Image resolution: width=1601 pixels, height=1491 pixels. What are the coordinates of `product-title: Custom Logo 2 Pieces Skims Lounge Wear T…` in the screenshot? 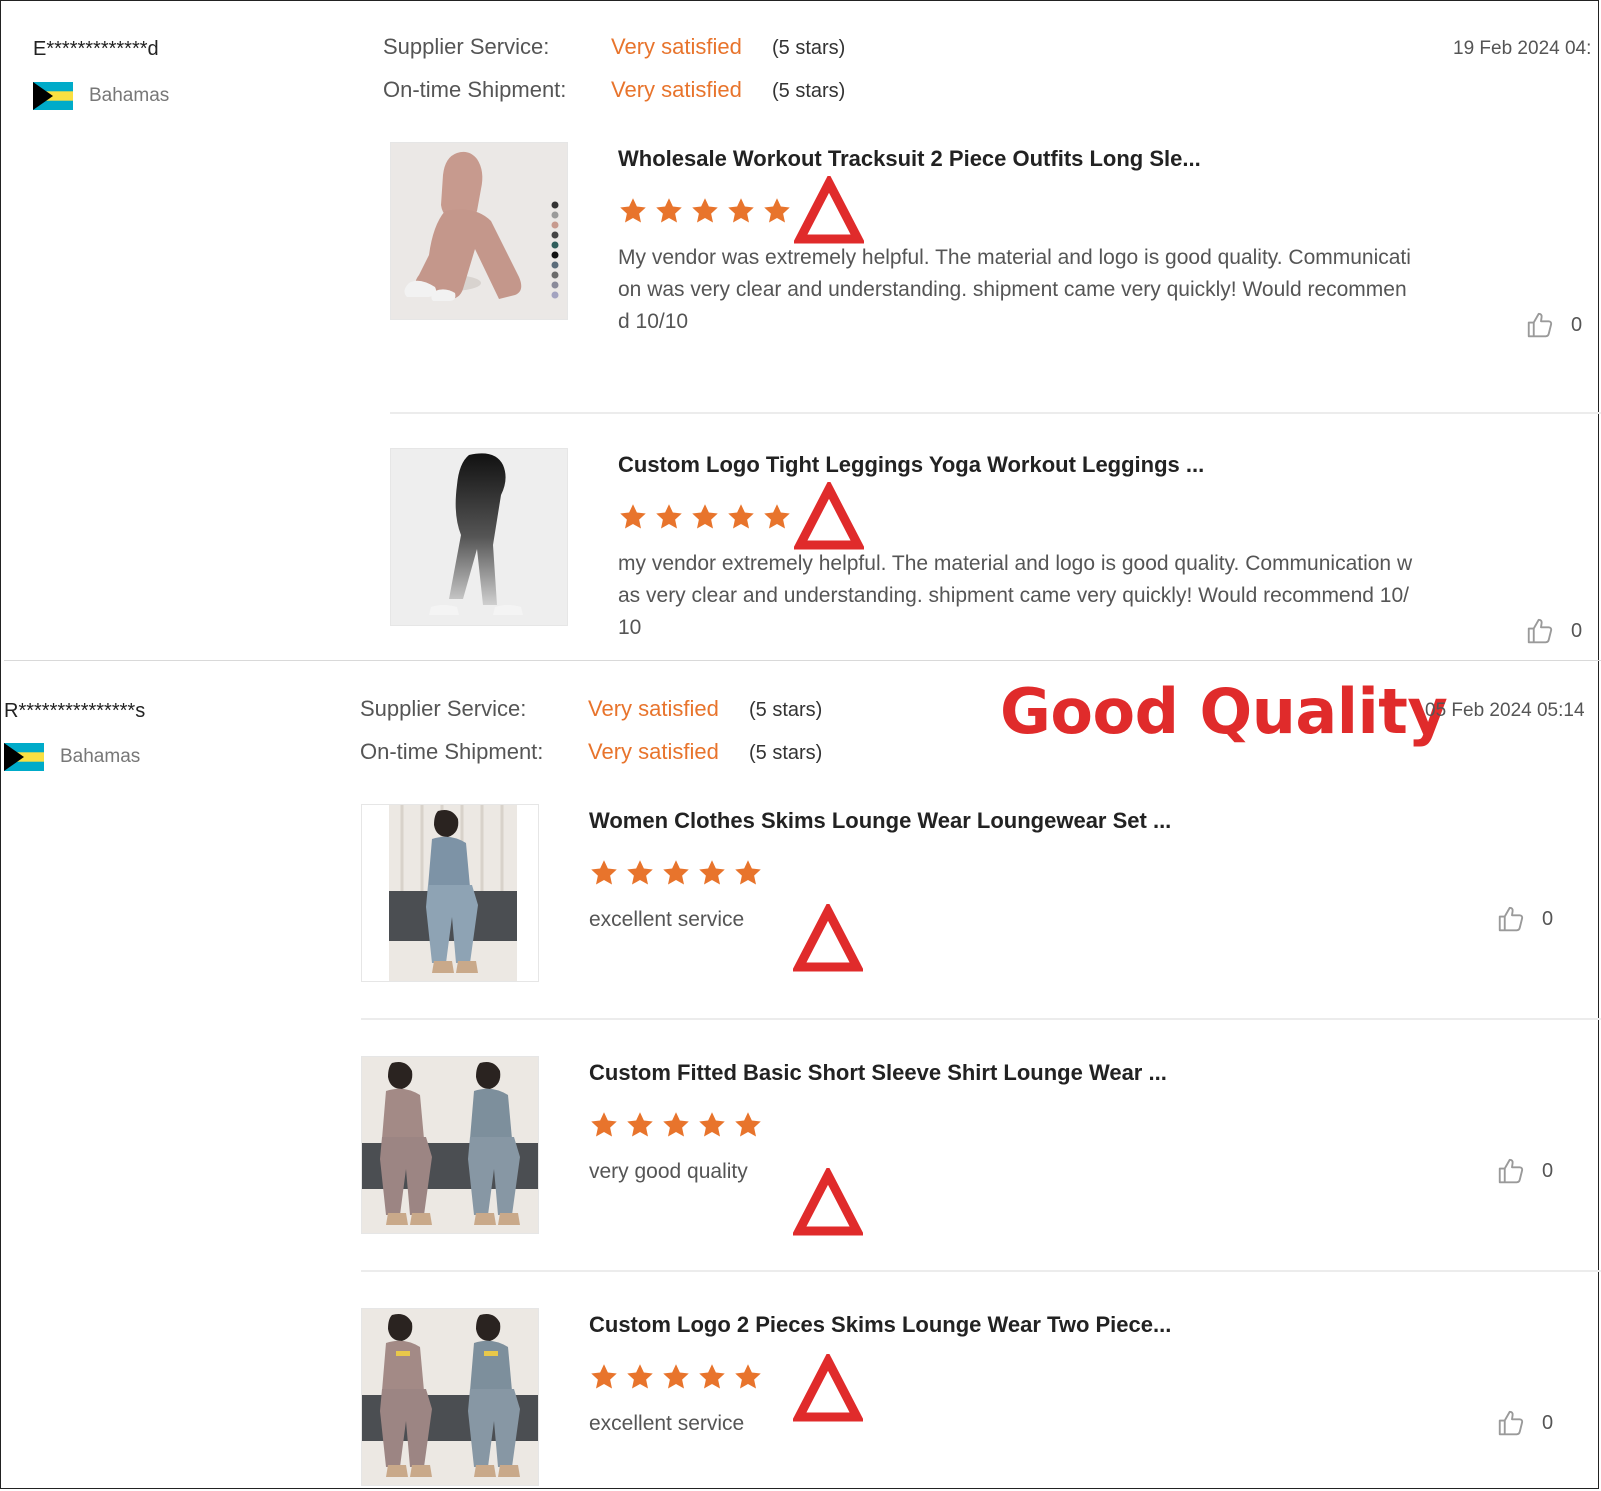 It's located at (880, 1325).